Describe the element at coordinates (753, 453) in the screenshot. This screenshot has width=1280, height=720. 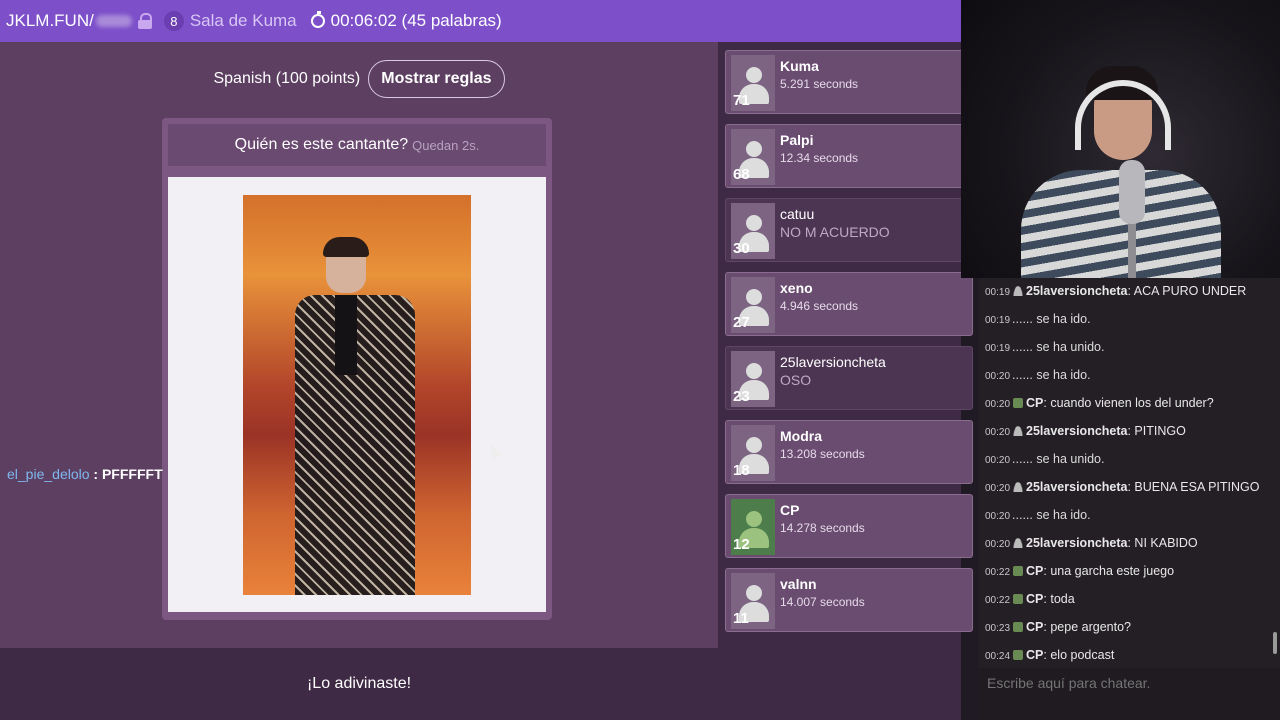
I see `avatar: 18` at that location.